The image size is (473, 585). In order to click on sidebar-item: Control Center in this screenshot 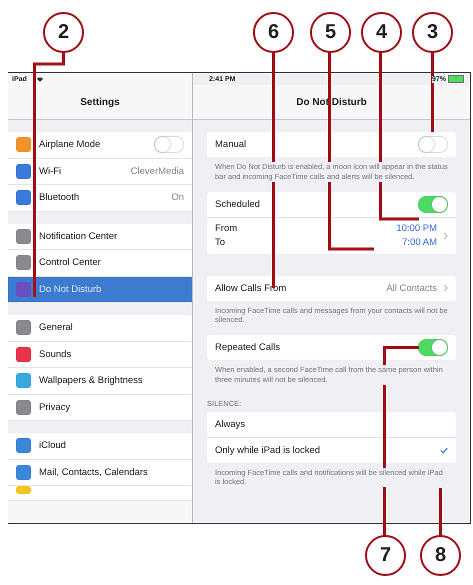, I will do `click(100, 263)`.